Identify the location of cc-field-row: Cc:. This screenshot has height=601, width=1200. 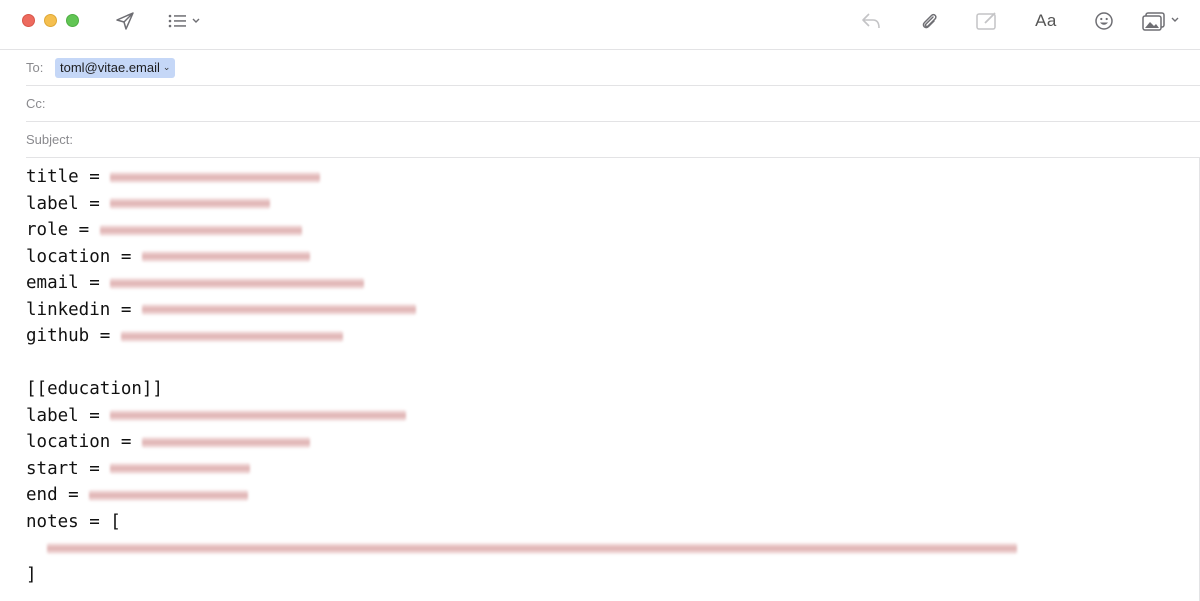
(613, 104).